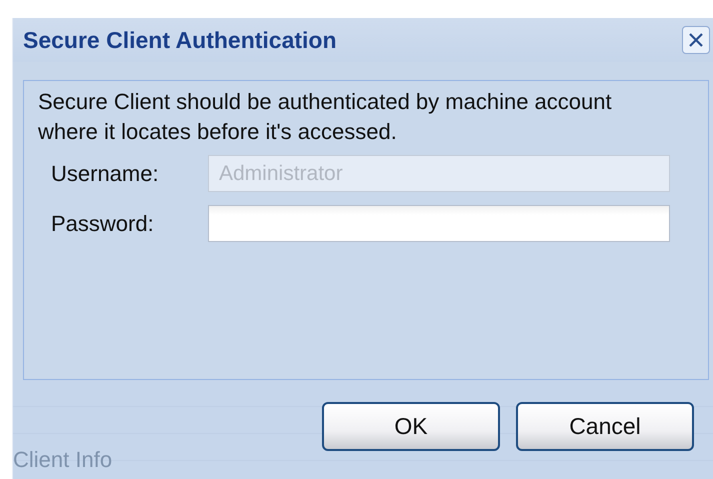  I want to click on ok-button: OK, so click(411, 426).